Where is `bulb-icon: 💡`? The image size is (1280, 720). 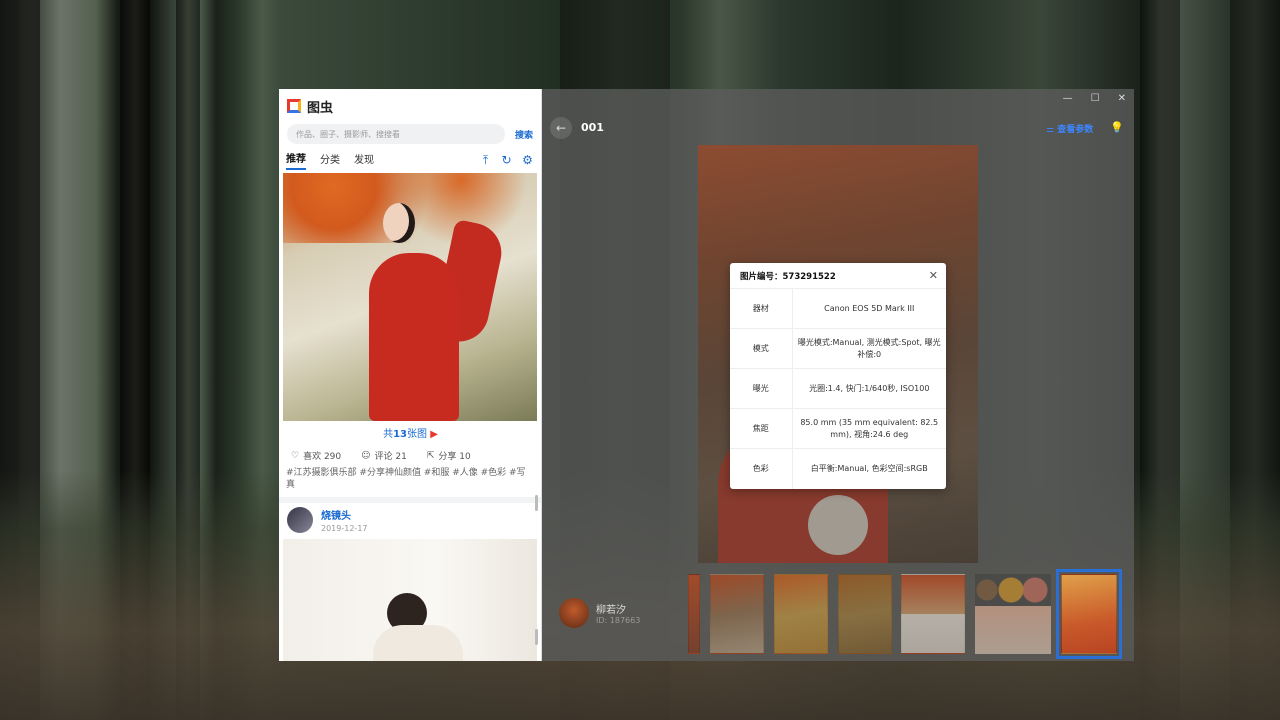
bulb-icon: 💡 is located at coordinates (1117, 127).